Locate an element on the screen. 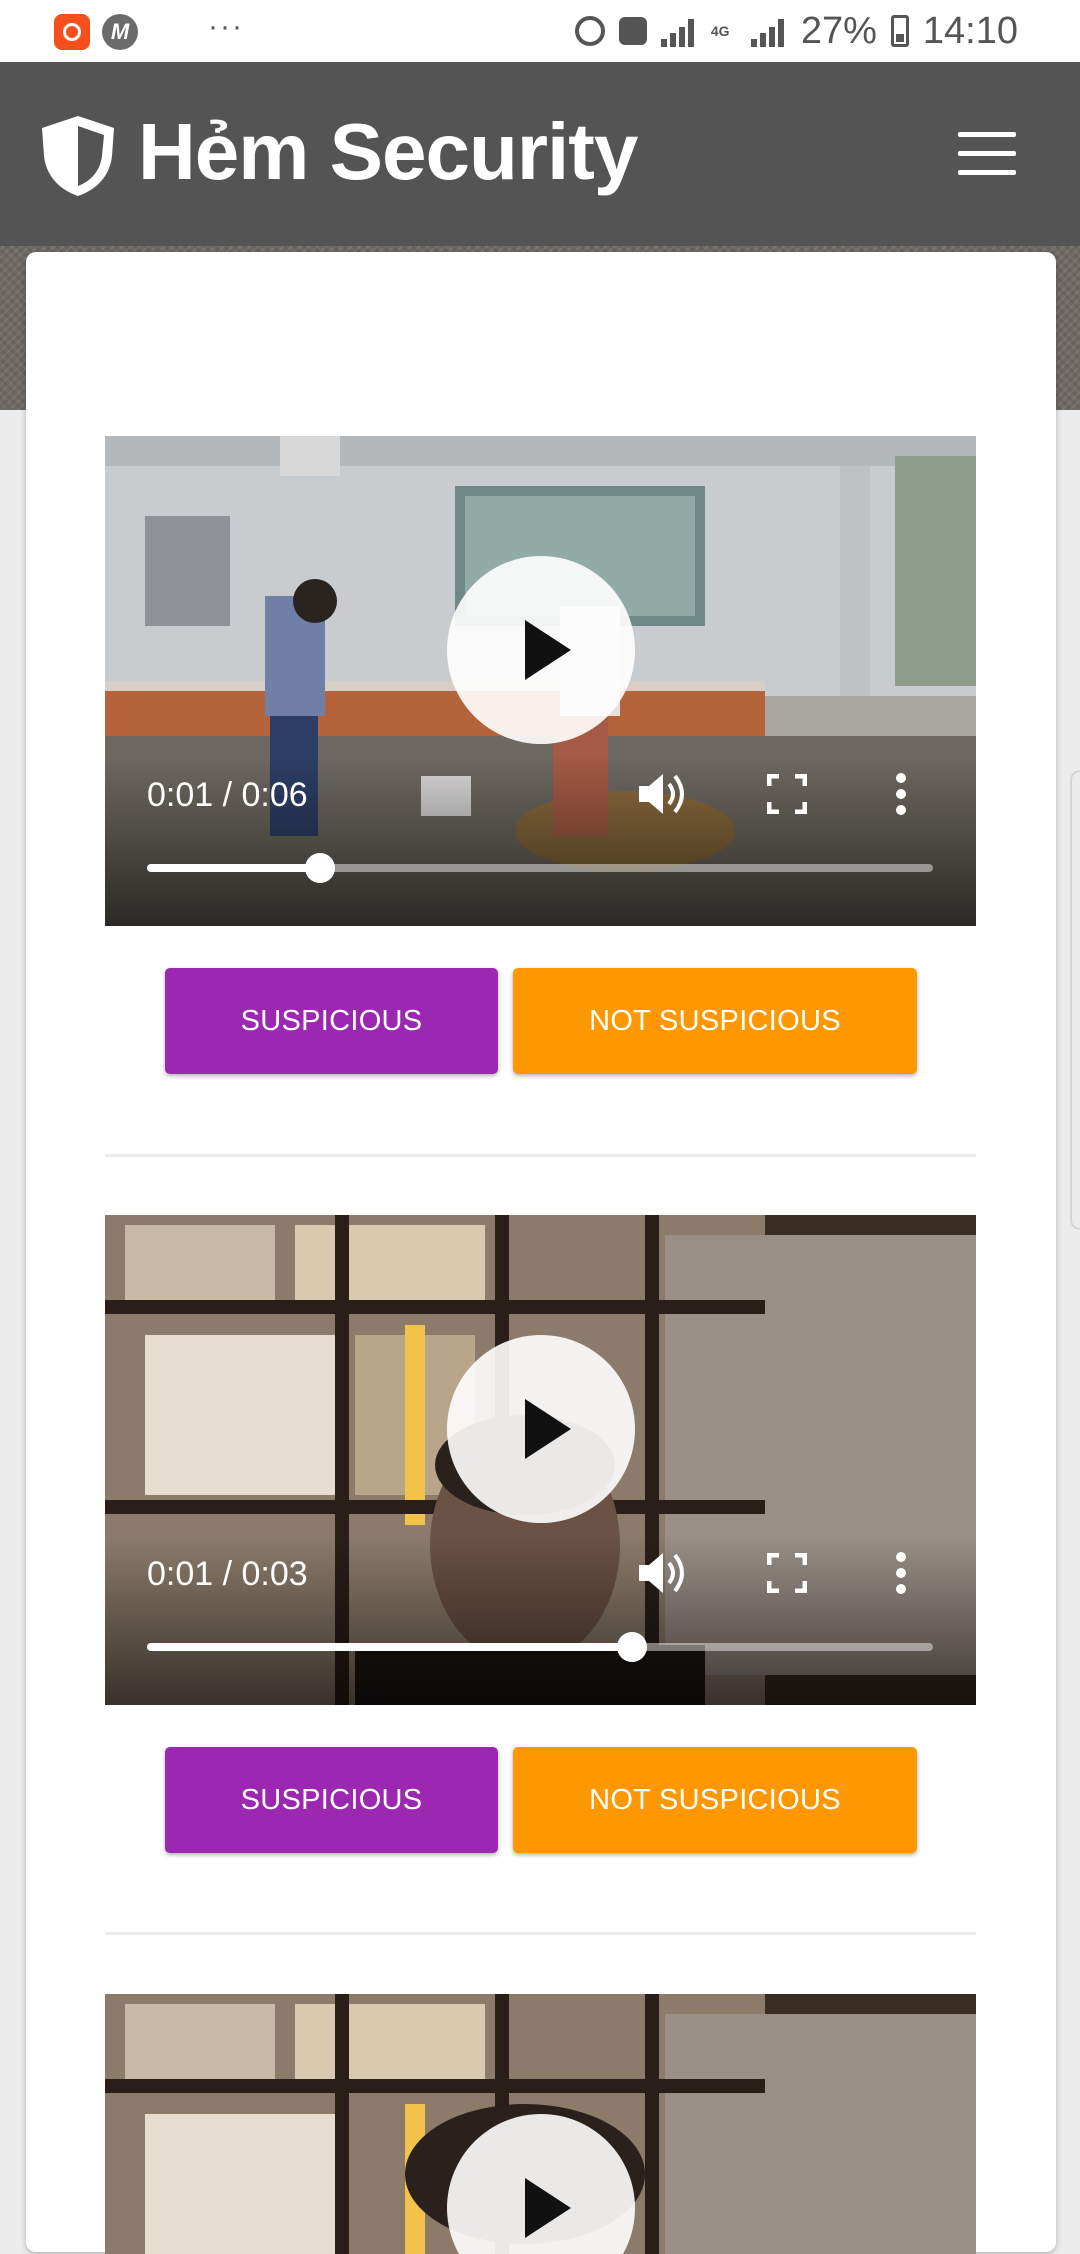 The height and width of the screenshot is (2254, 1080). video-player is located at coordinates (540, 2124).